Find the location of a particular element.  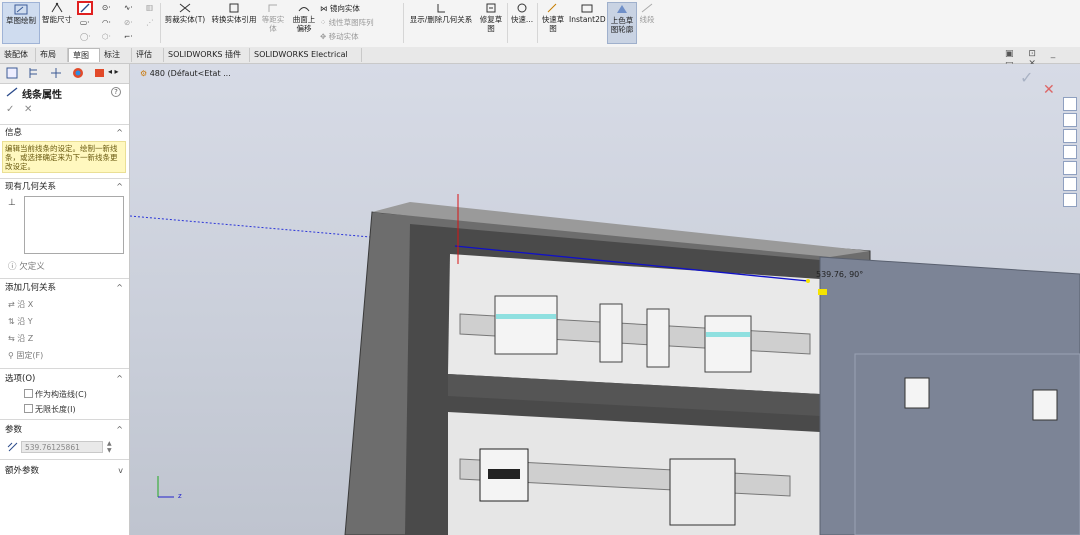

under-defined-label: 欠定义 is located at coordinates (32, 267).